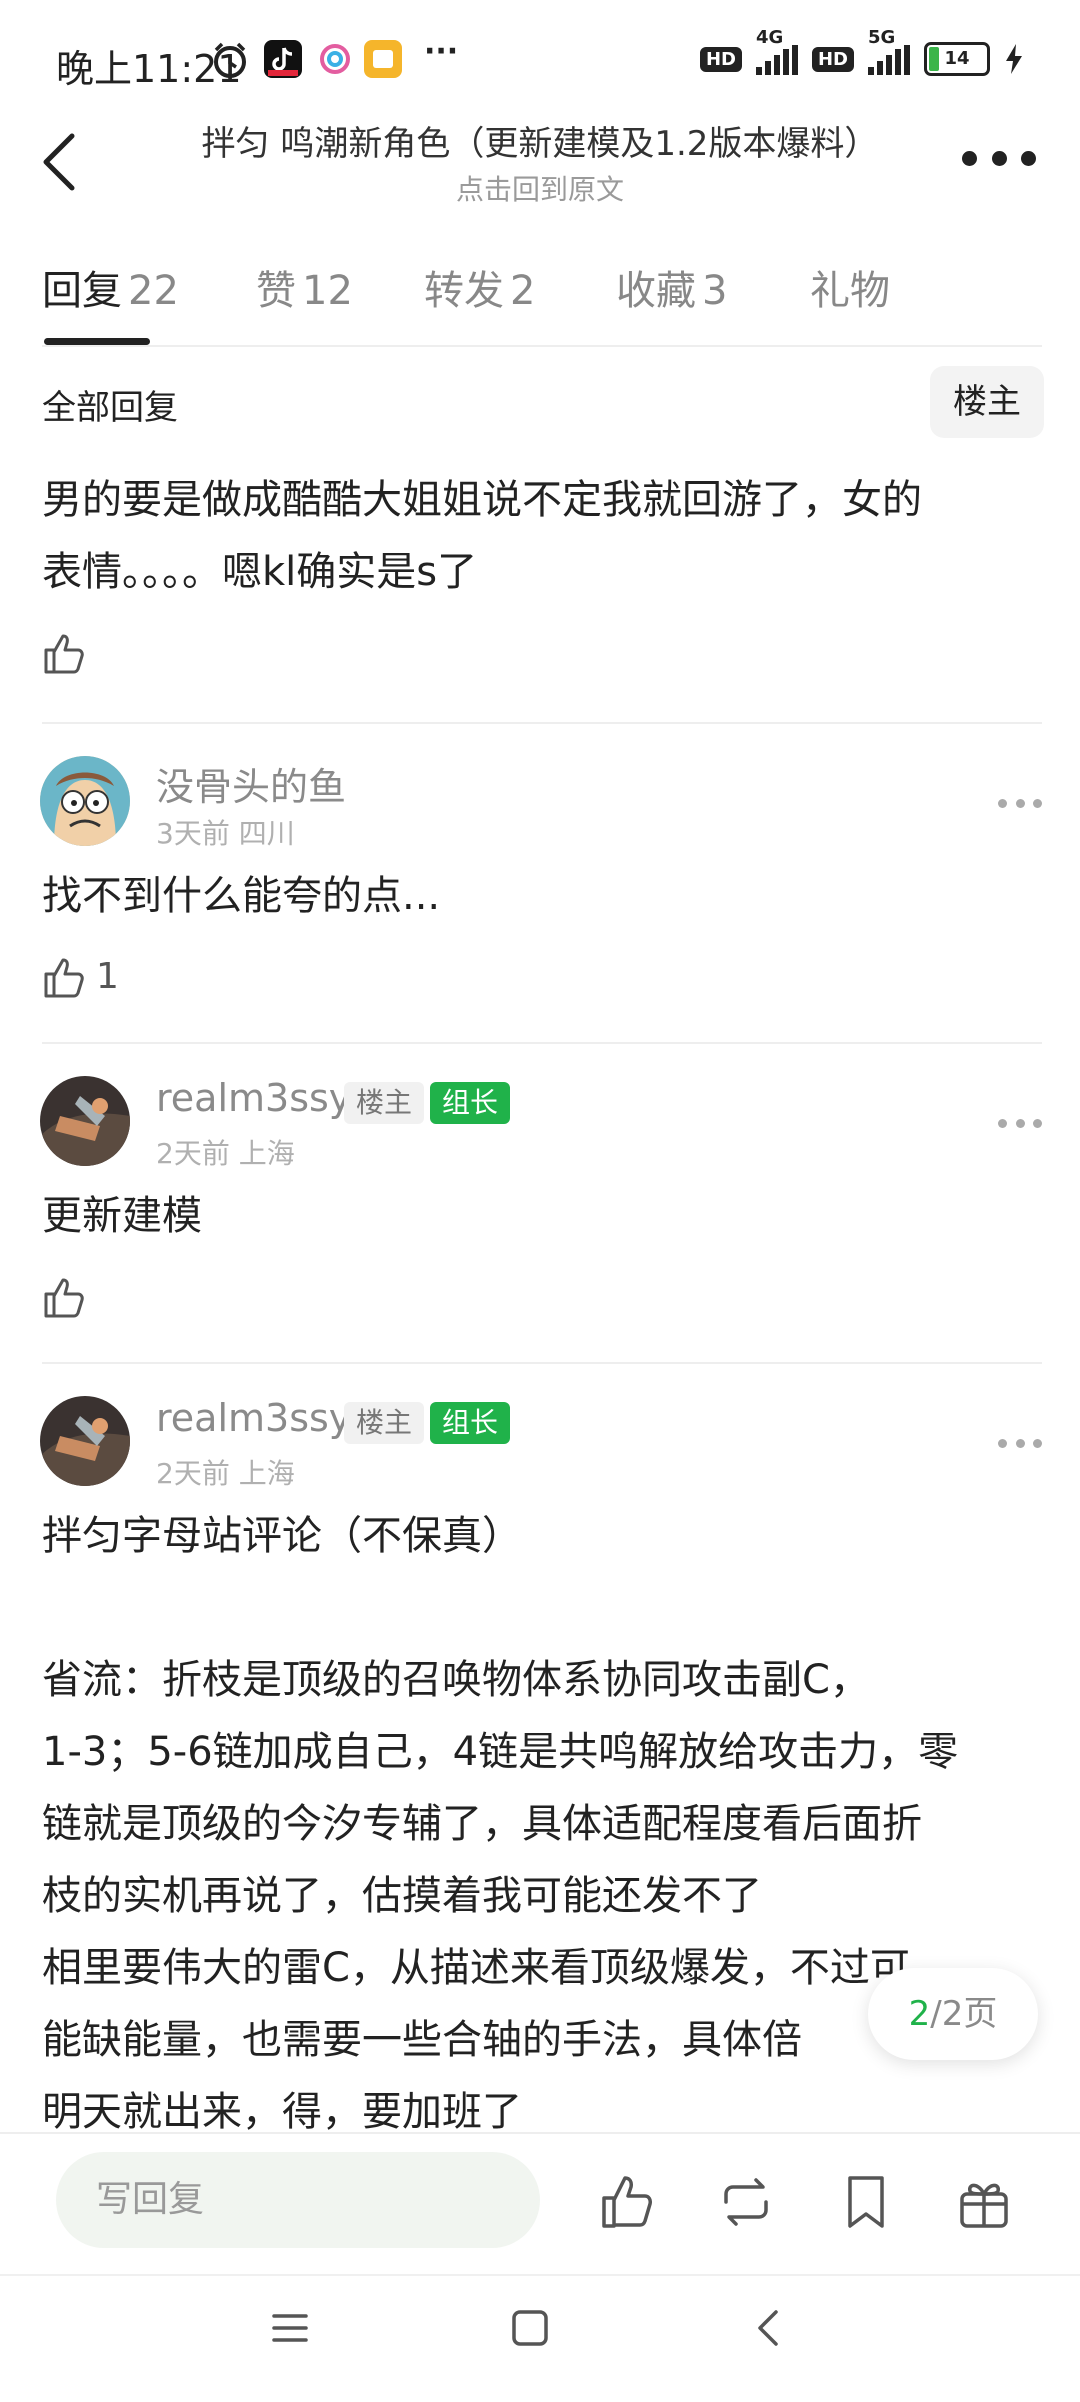 This screenshot has height=2402, width=1080. What do you see at coordinates (304, 287) in the screenshot?
I see `tab-likes: 赞 12` at bounding box center [304, 287].